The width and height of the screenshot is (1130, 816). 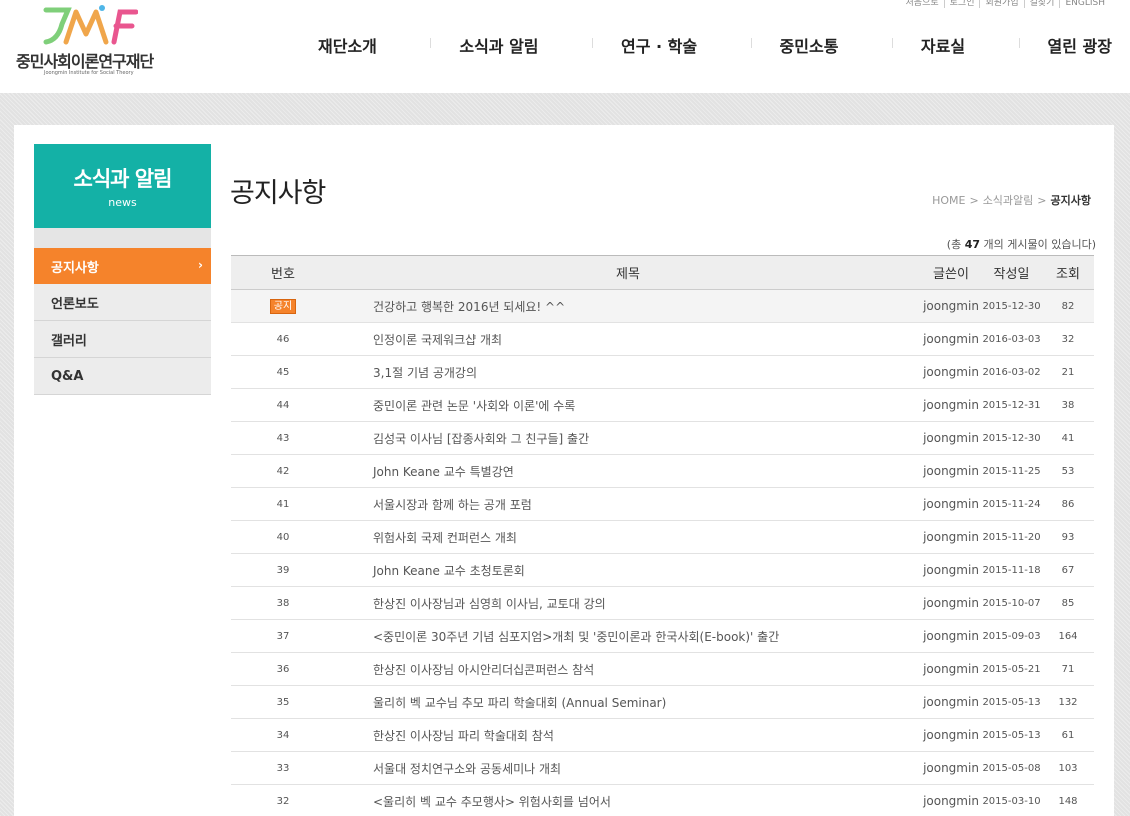 I want to click on row-title-link: John Keane 교수 초청토론회, so click(x=628, y=570).